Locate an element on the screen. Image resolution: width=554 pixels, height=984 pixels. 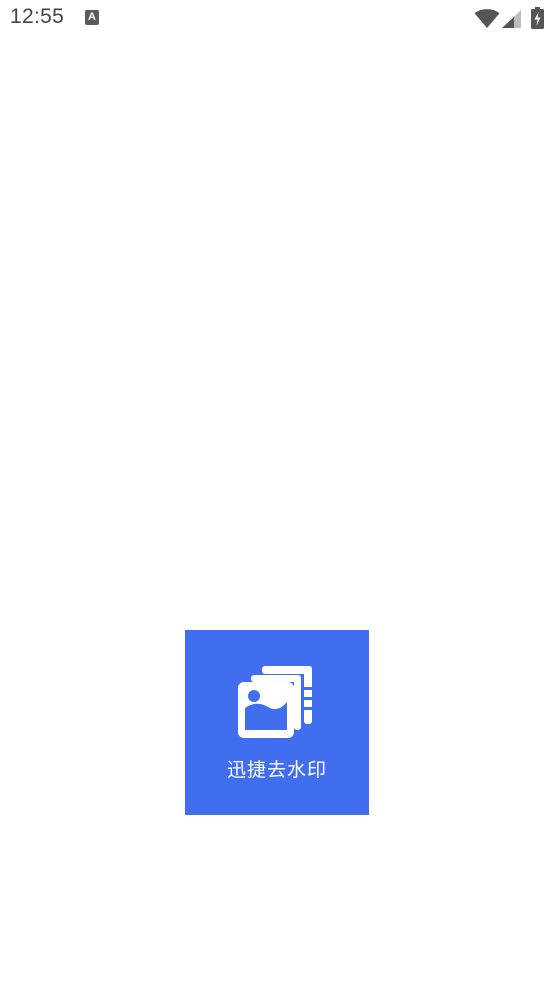
text-input-method-icon: A is located at coordinates (92, 17).